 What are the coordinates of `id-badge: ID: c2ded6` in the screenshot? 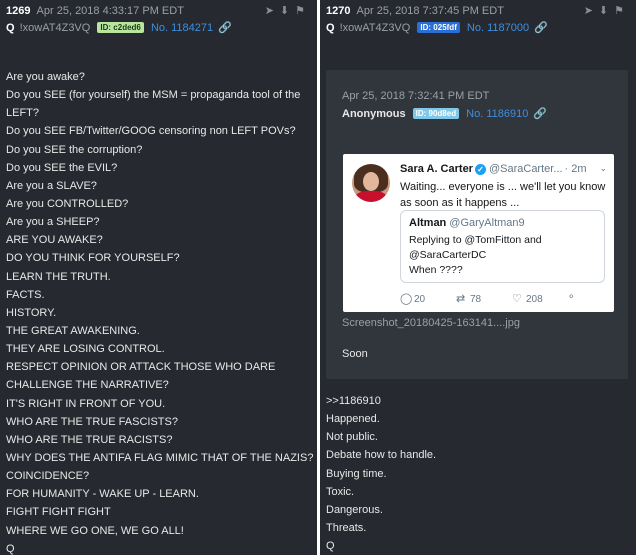 It's located at (120, 27).